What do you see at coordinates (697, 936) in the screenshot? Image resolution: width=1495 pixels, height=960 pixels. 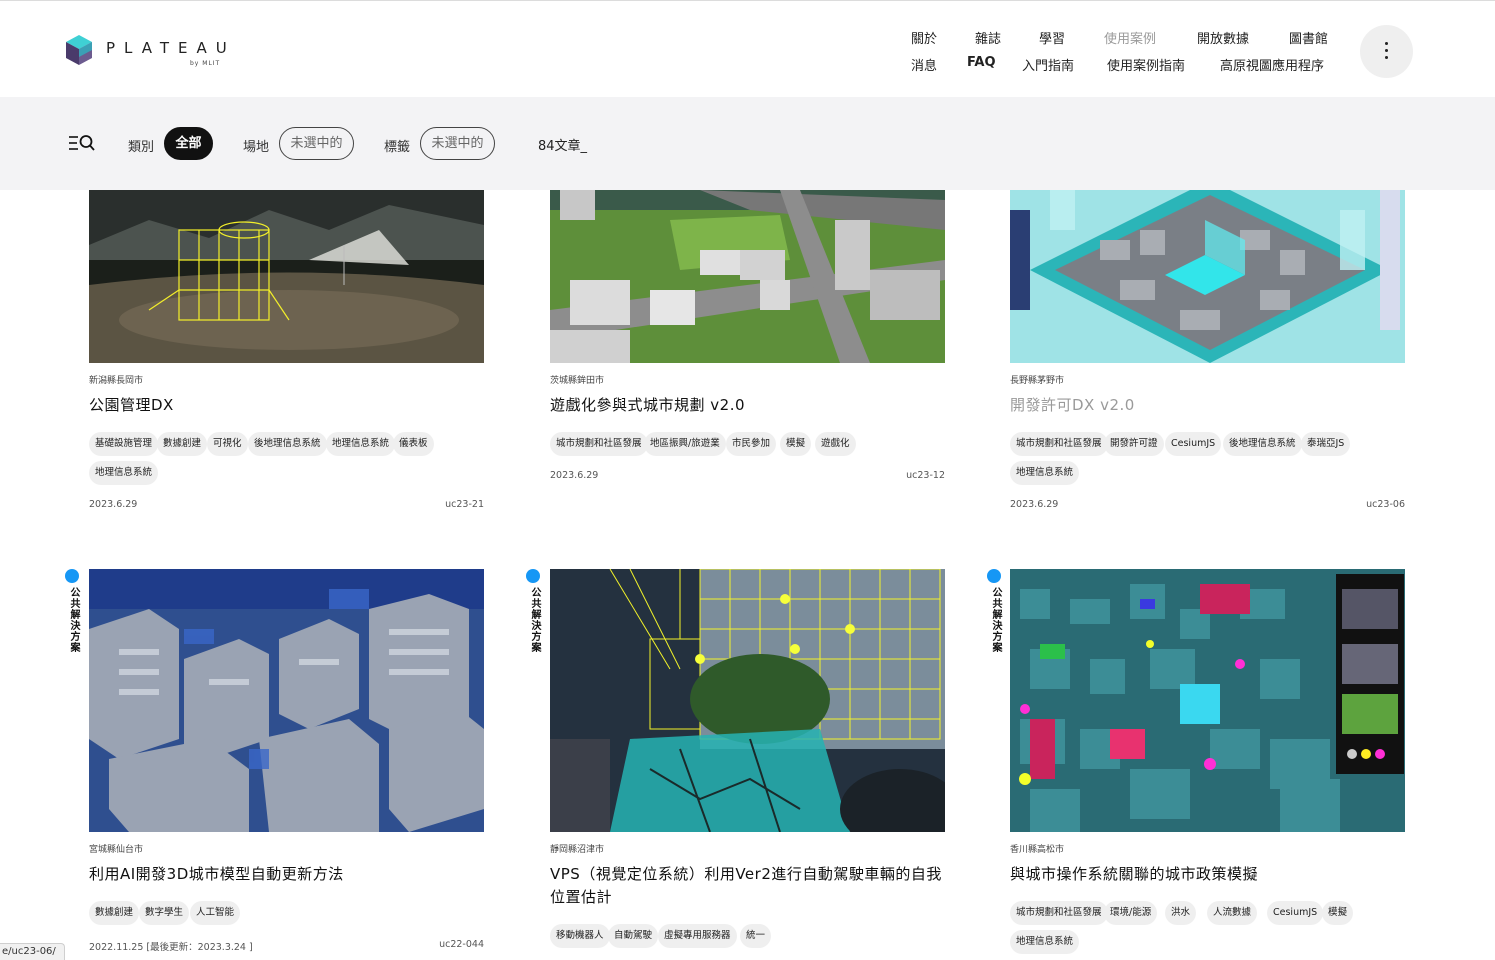 I see `tag-chip: 虛擬專用服務器` at bounding box center [697, 936].